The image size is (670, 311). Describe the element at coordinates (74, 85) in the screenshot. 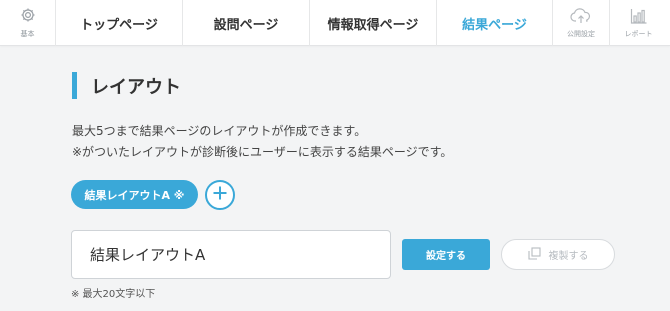

I see `heading-accent-bar` at that location.